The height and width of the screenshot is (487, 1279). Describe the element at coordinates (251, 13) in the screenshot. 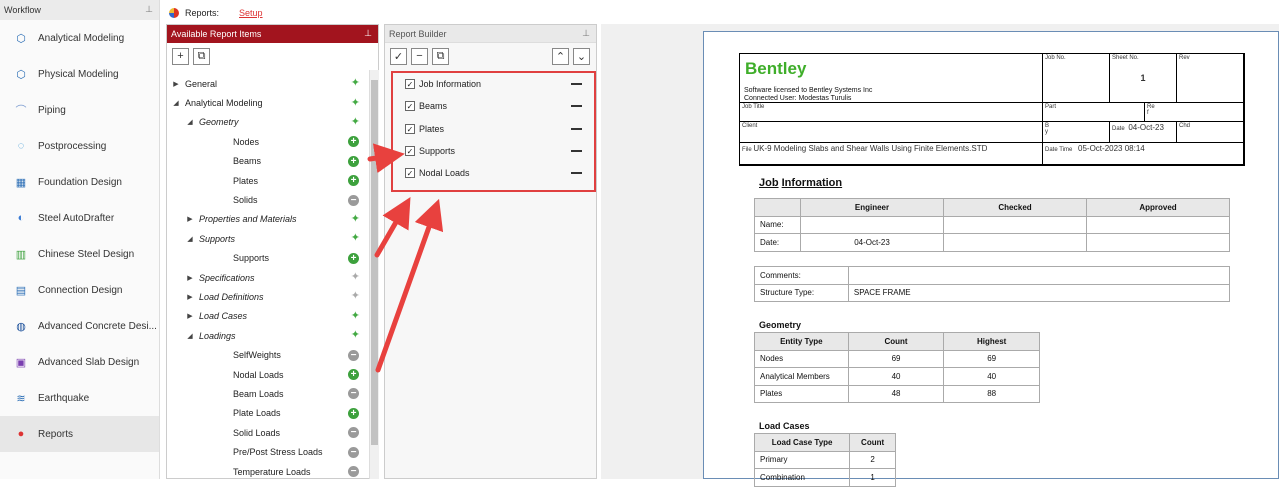

I see `setup-tab: Setup` at that location.